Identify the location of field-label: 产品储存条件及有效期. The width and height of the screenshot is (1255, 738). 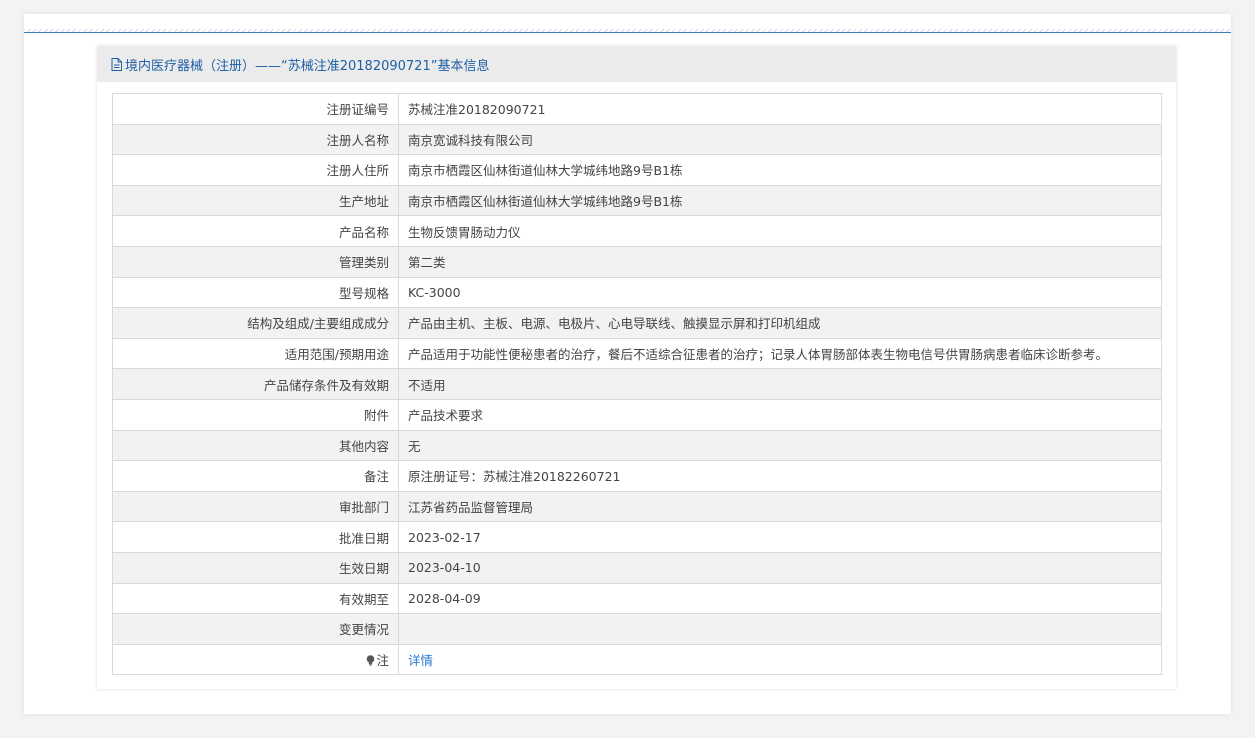
(255, 384).